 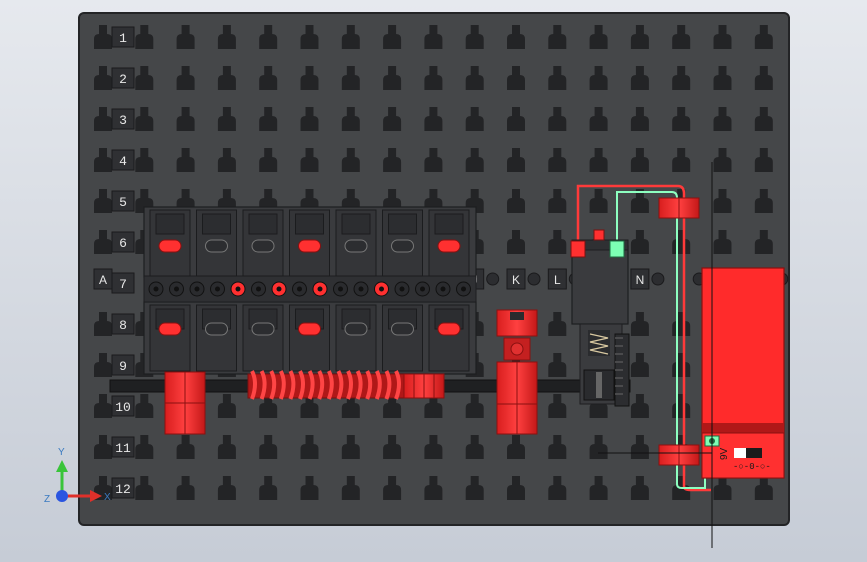 What do you see at coordinates (123, 489) in the screenshot?
I see `row-label: 12` at bounding box center [123, 489].